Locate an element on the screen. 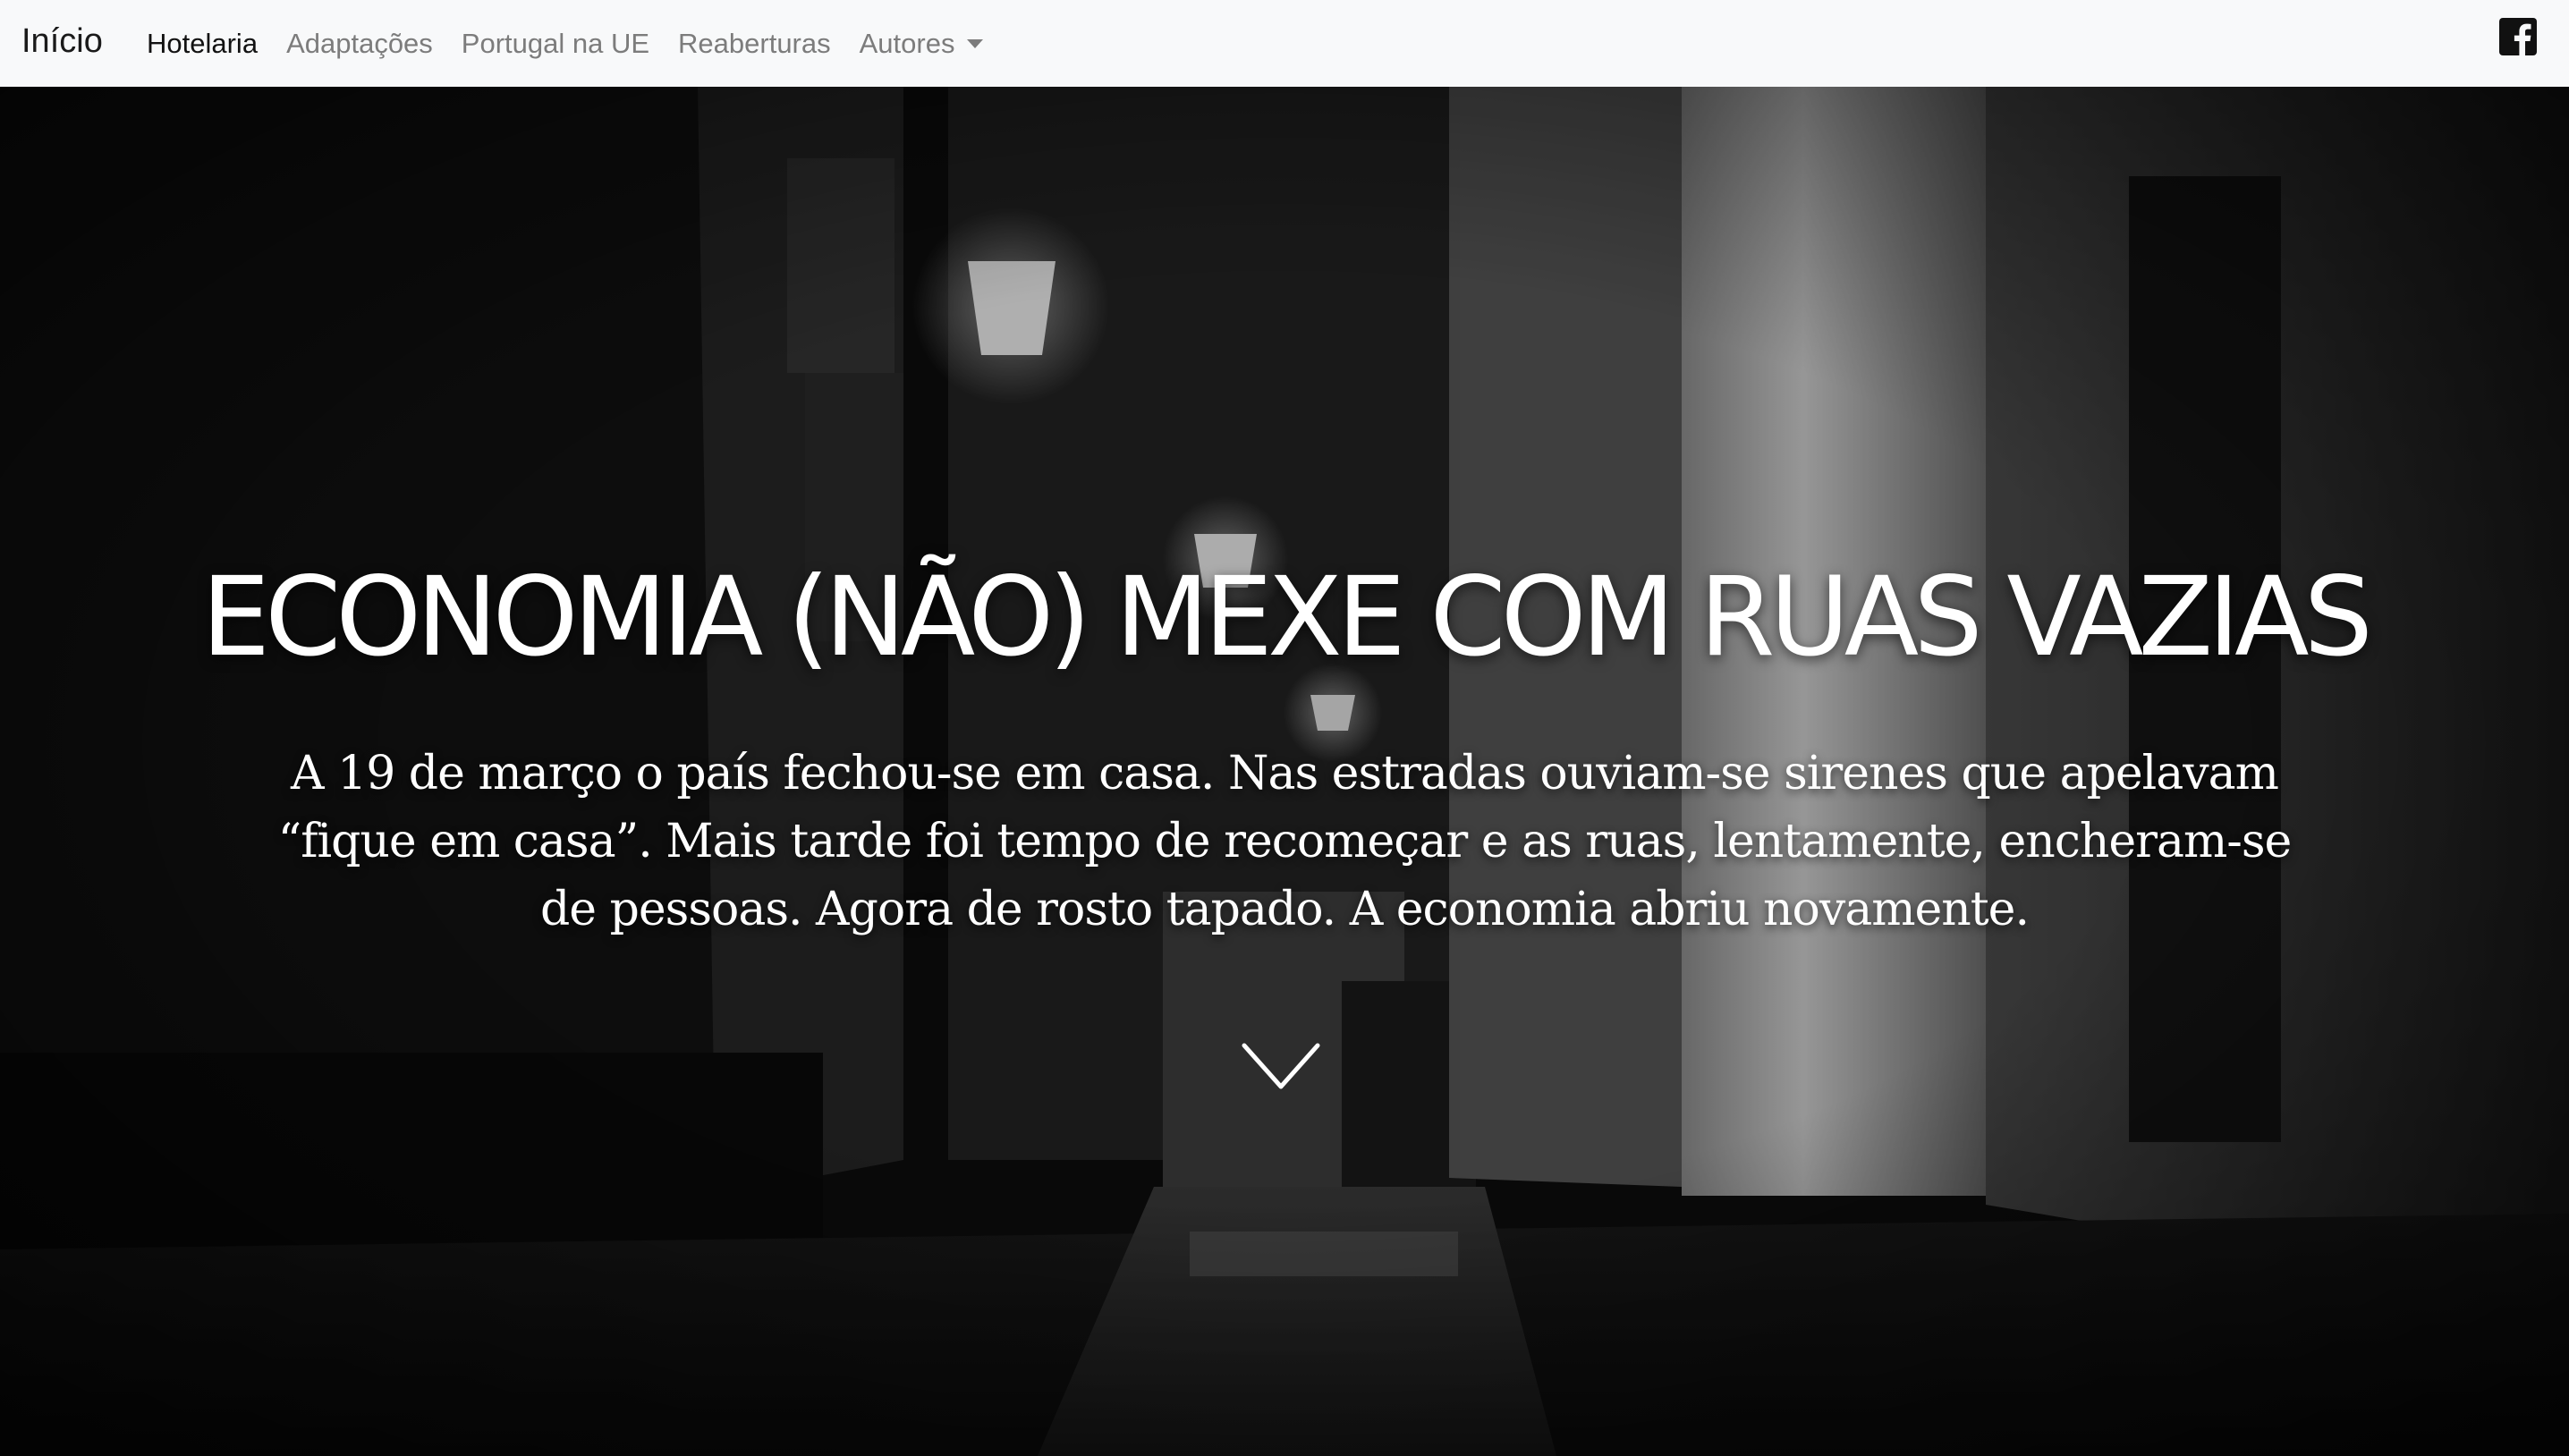 The height and width of the screenshot is (1456, 2569). nav-link-reaberturas: Reaberturas is located at coordinates (755, 43).